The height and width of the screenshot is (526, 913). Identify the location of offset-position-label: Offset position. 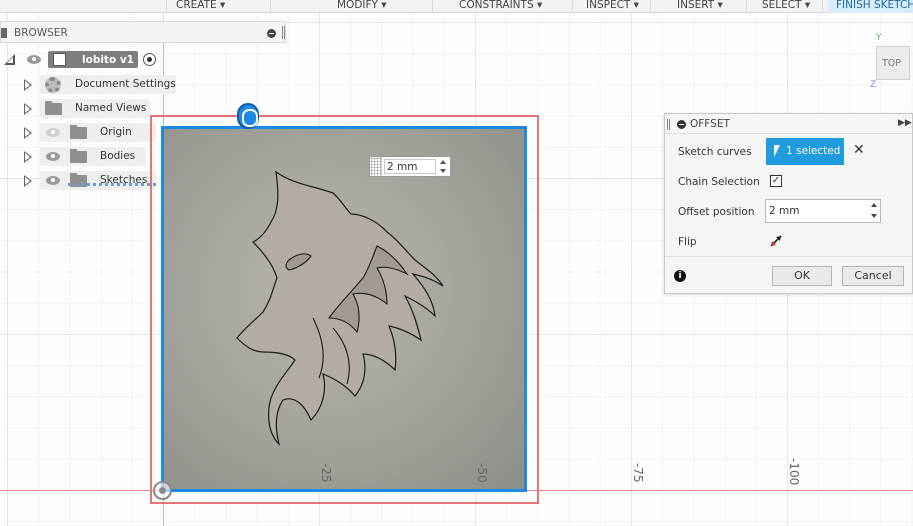
(716, 212).